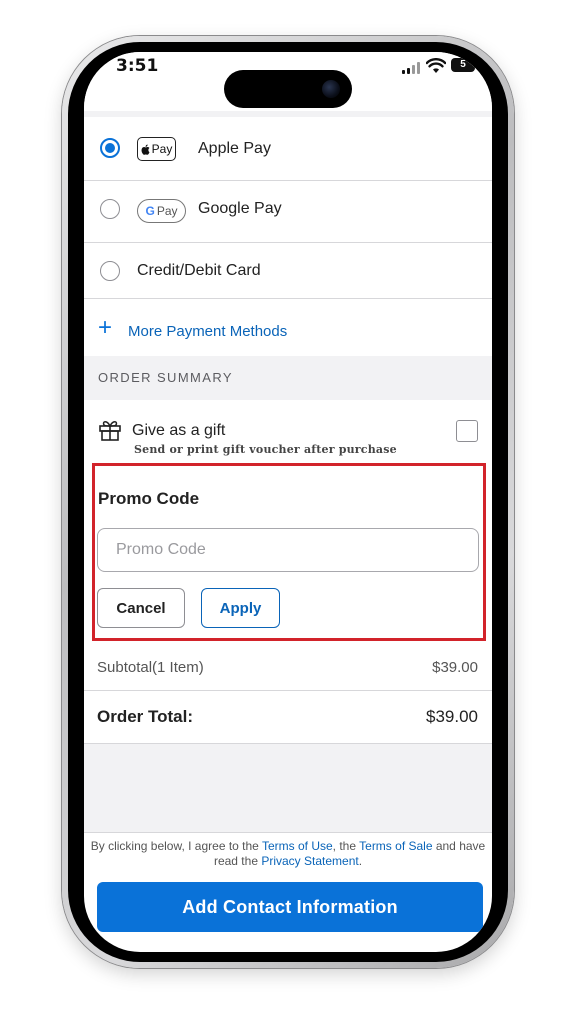 This screenshot has height=1024, width=576. I want to click on apple-logo-icon, so click(145, 149).